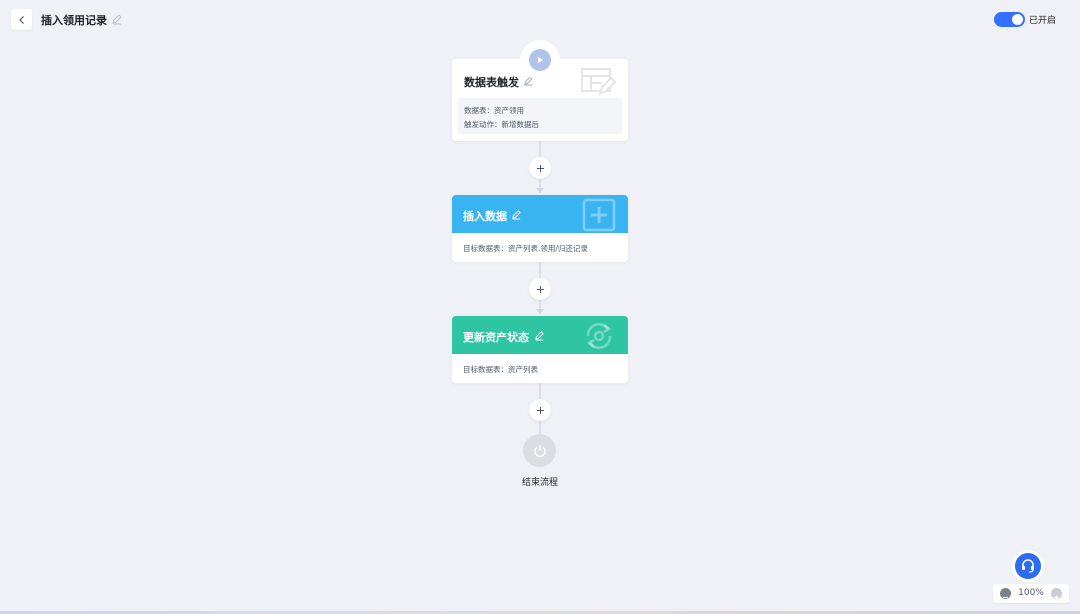  Describe the element at coordinates (117, 19) in the screenshot. I see `edit-title-icon` at that location.